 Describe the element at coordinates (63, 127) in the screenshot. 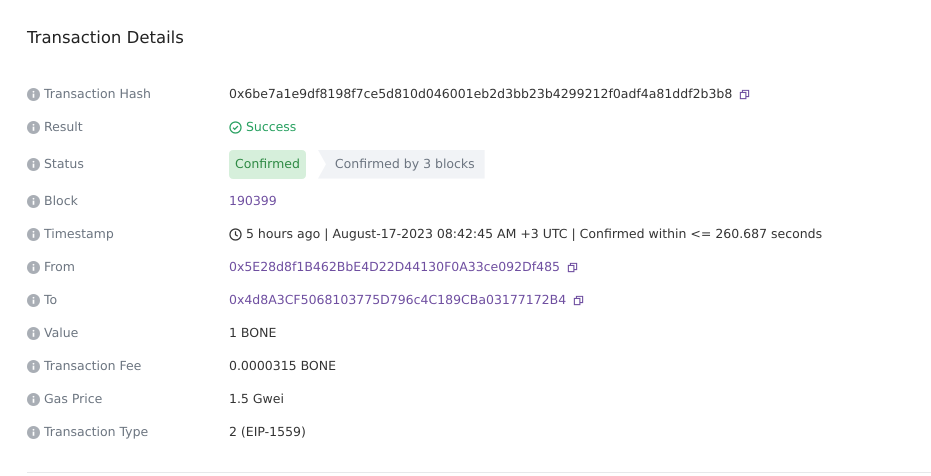

I see `field-label: Result` at that location.